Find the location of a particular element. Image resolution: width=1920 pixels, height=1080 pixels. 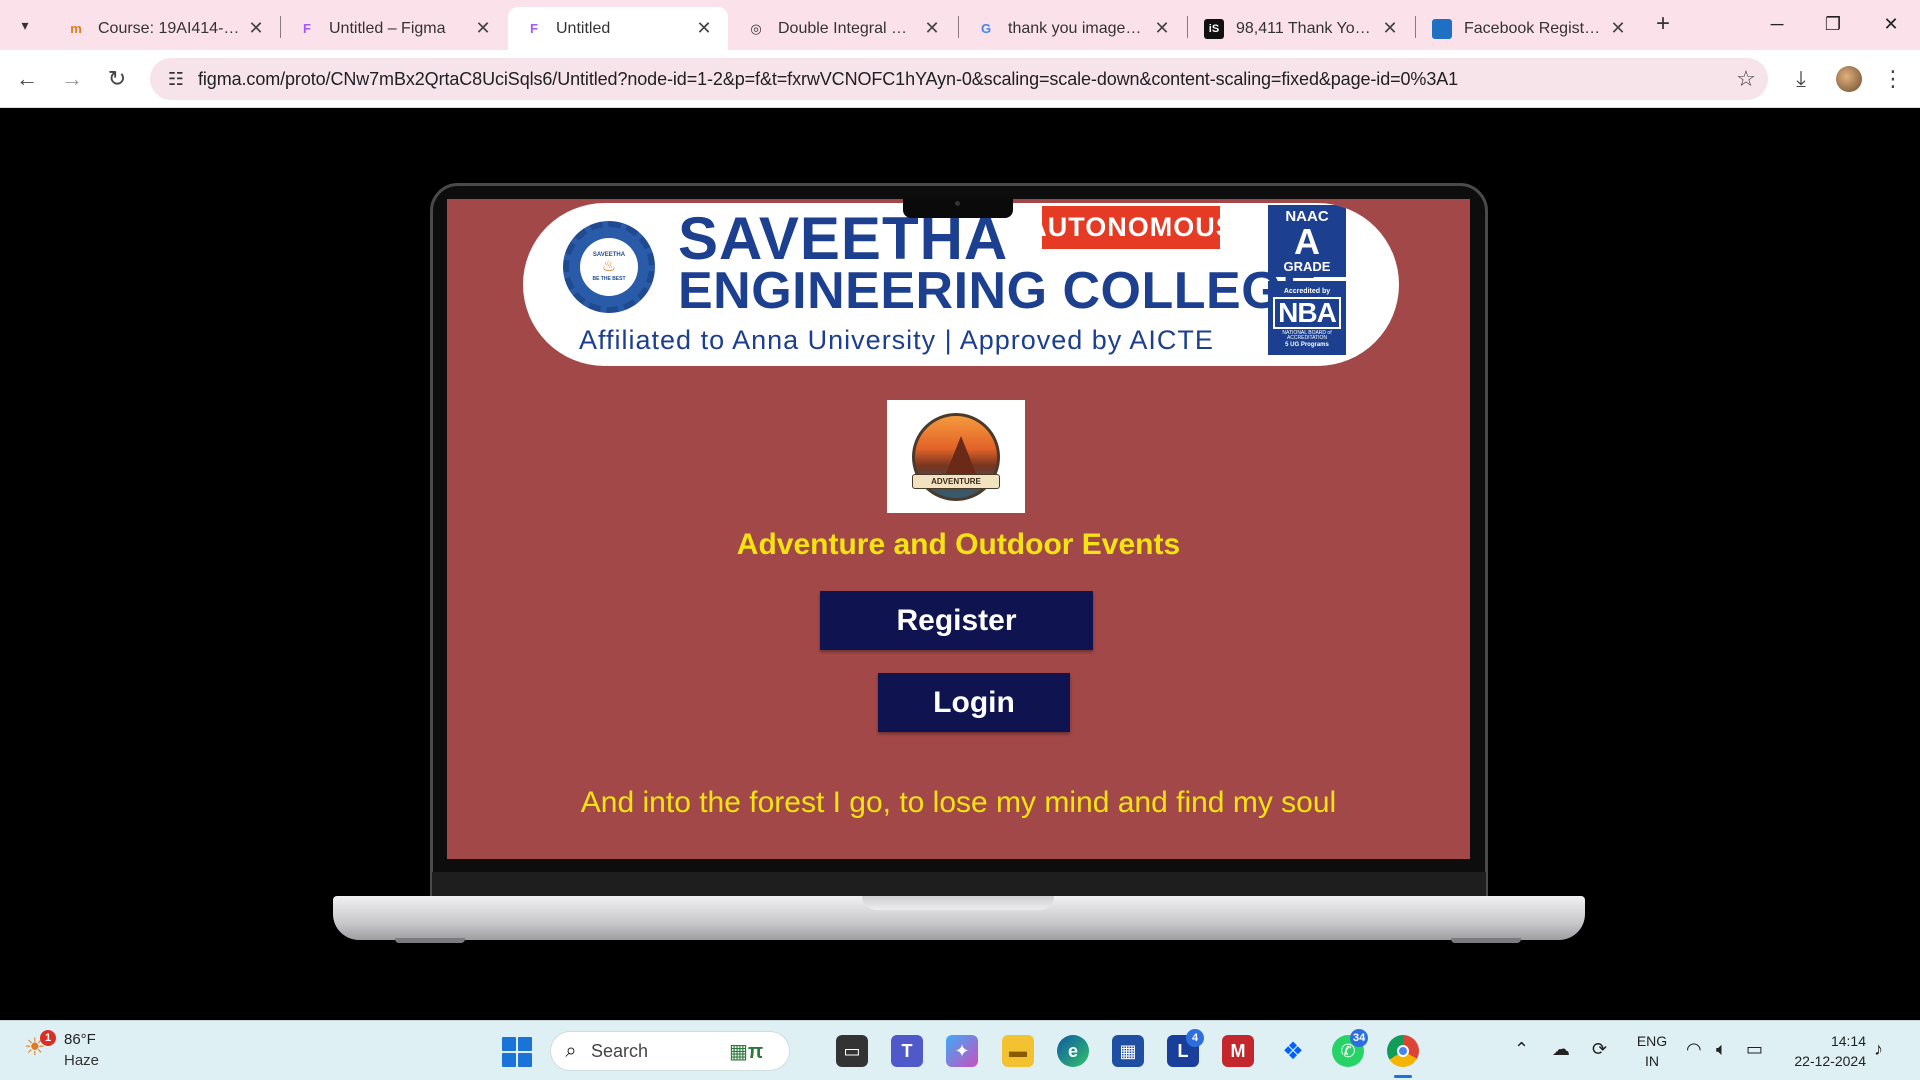

copilot-icon: ✦ is located at coordinates (962, 1051).